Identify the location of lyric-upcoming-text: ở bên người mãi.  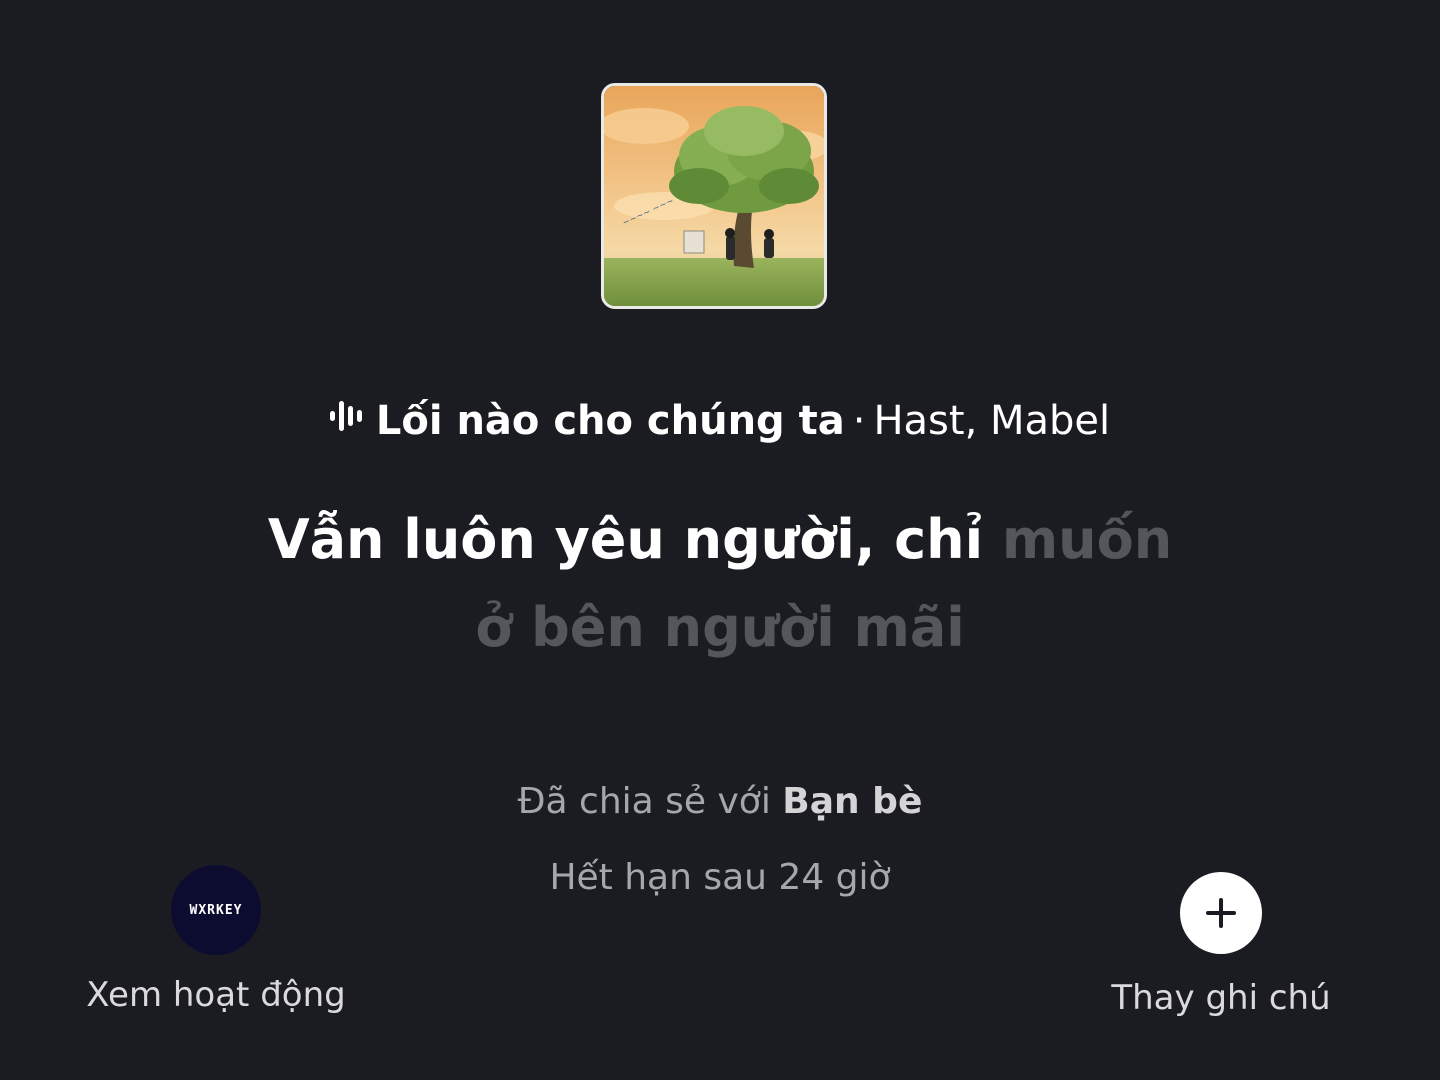
(720, 627).